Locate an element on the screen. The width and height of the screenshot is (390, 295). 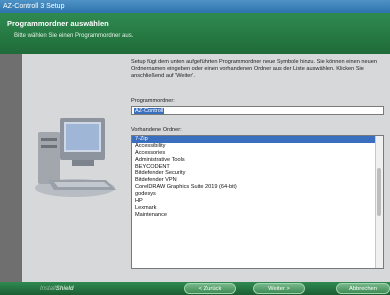
program-folder-input: AZ-Controll is located at coordinates (257, 110).